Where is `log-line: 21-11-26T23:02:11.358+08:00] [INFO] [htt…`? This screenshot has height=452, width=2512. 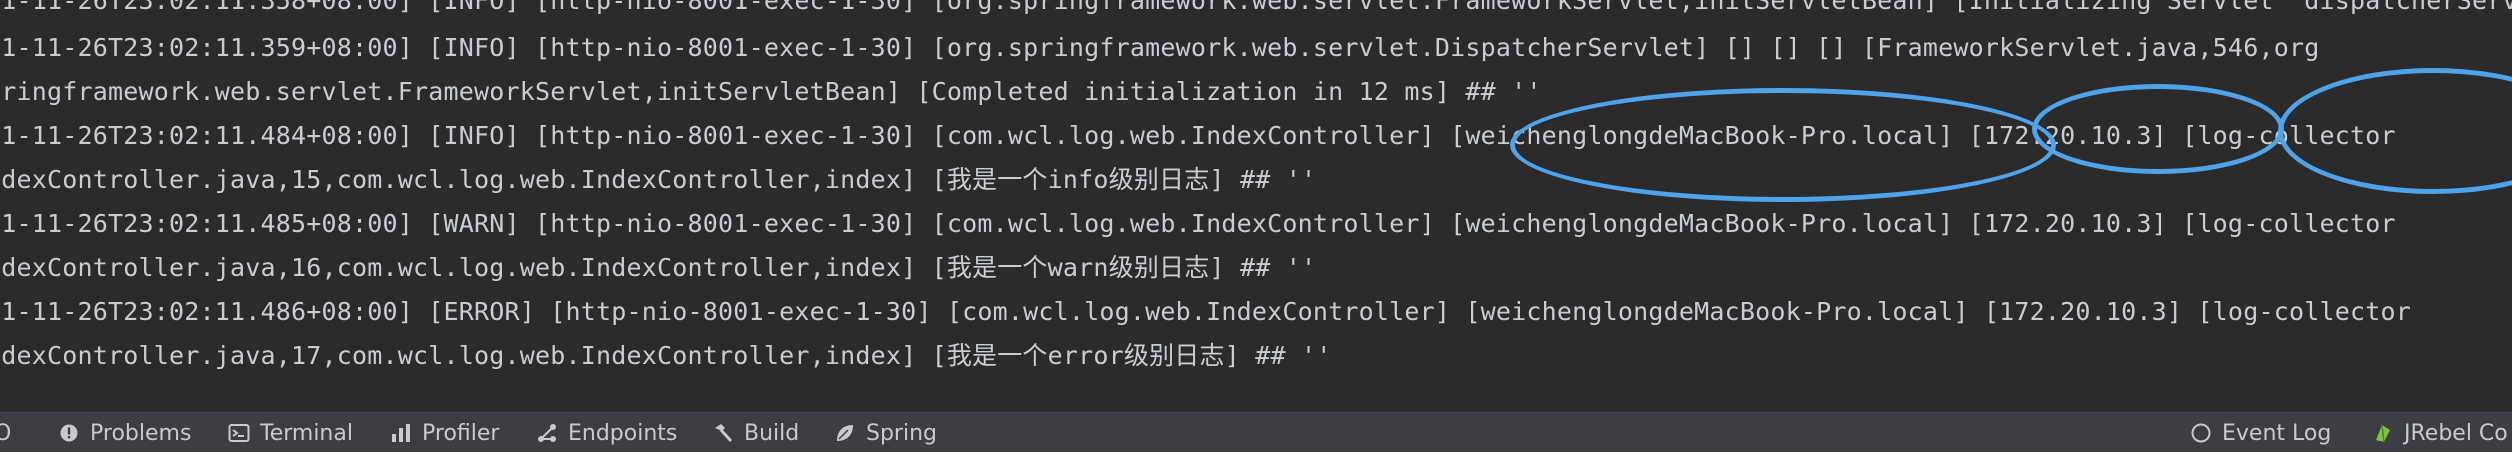 log-line: 21-11-26T23:02:11.358+08:00] [INFO] [htt… is located at coordinates (1256, 7).